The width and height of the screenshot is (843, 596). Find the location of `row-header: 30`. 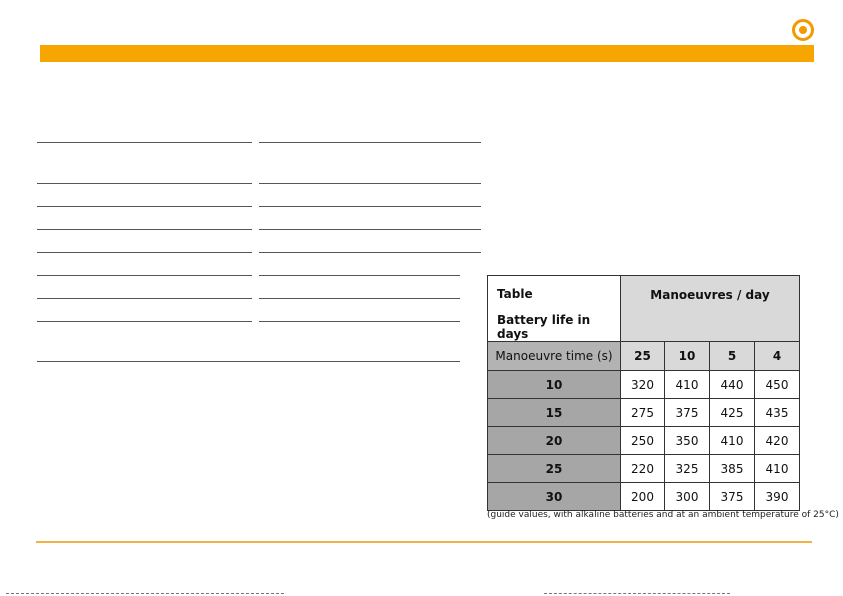

row-header: 30 is located at coordinates (554, 496).